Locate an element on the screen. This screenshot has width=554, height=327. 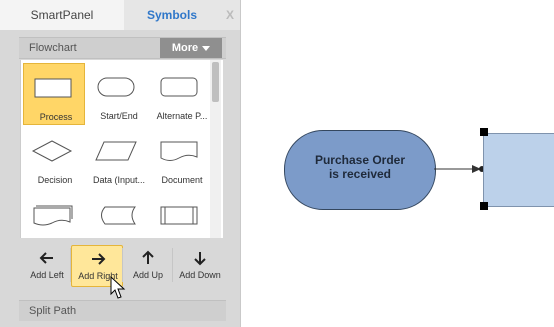
flowchart-section-header: Flowchart More is located at coordinates (122, 48).